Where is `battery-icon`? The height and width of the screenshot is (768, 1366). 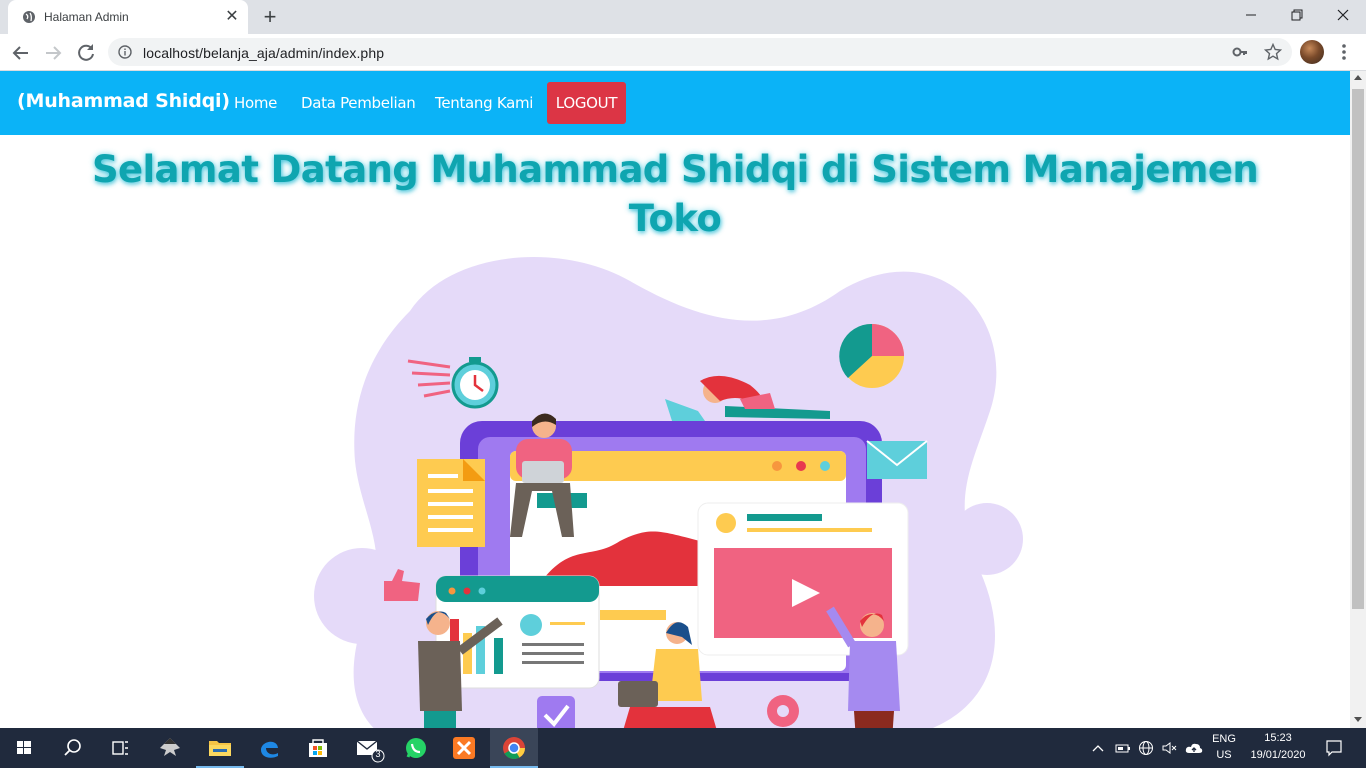
battery-icon is located at coordinates (1123, 748).